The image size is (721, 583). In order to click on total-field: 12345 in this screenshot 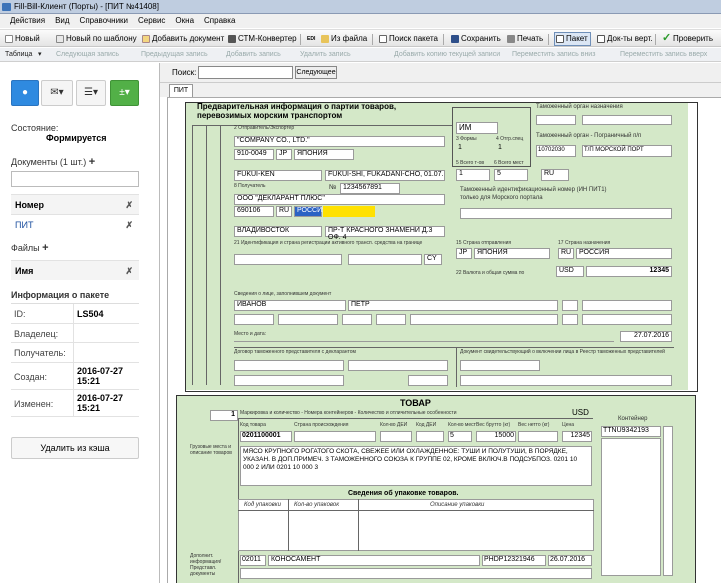, I will do `click(629, 271)`.